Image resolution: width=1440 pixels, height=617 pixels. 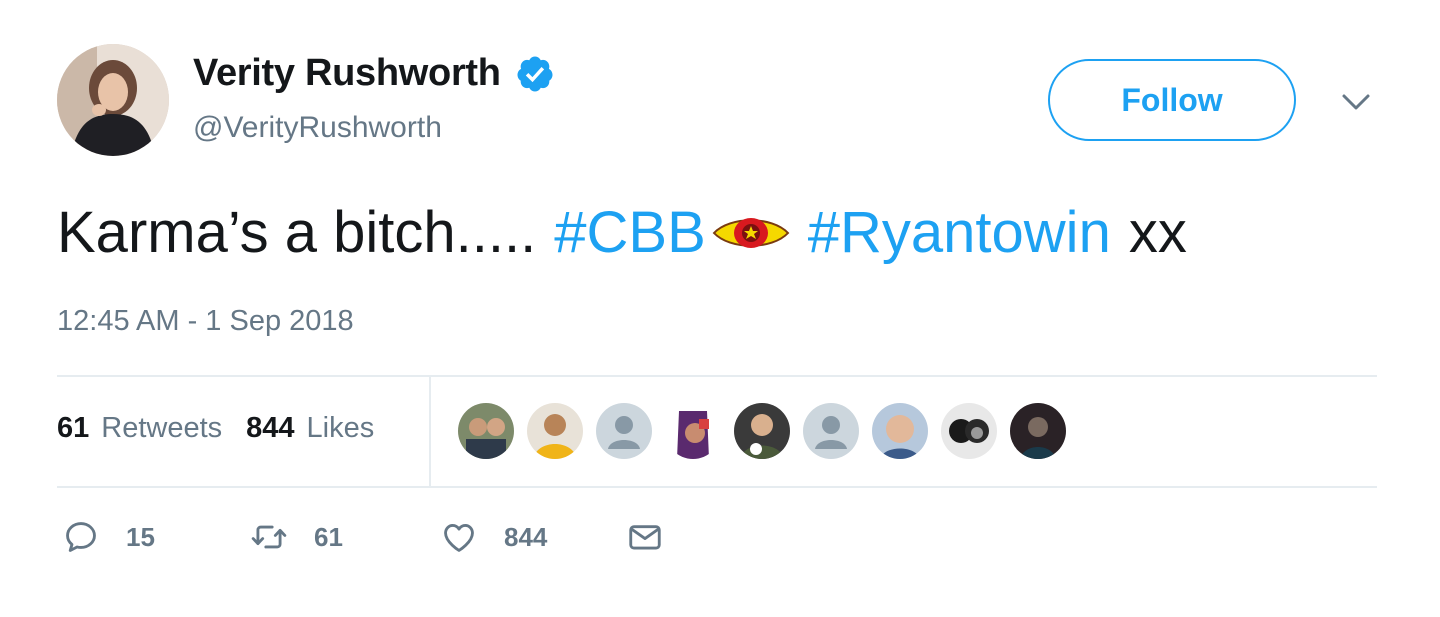 I want to click on retweet-button: 61, so click(x=345, y=537).